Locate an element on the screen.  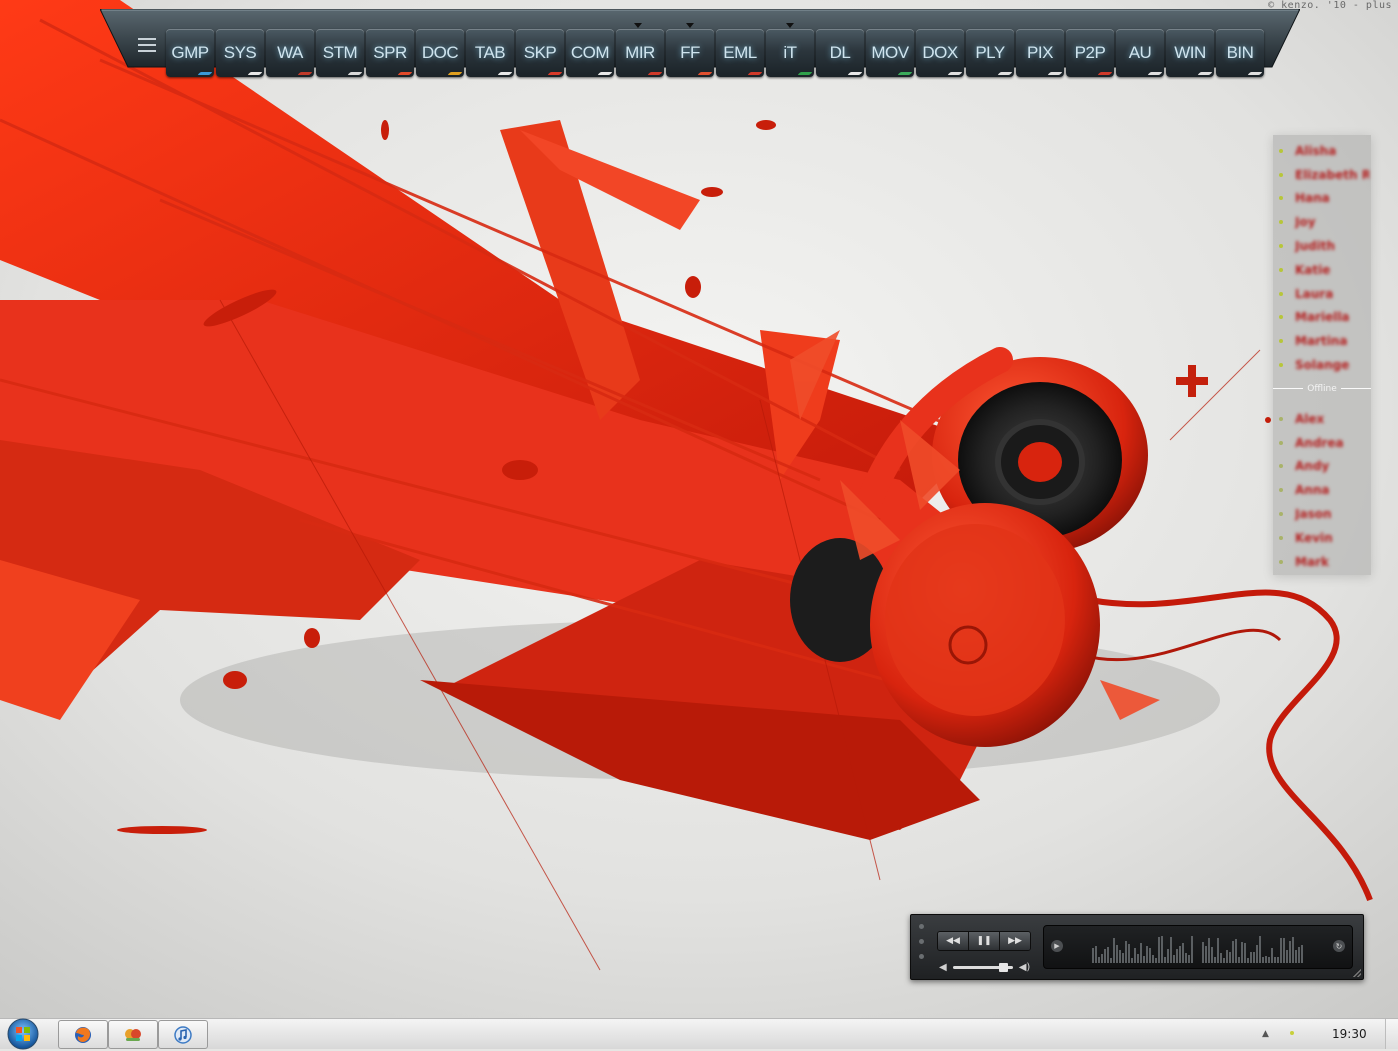
offline-label: Offline is located at coordinates (1322, 388).